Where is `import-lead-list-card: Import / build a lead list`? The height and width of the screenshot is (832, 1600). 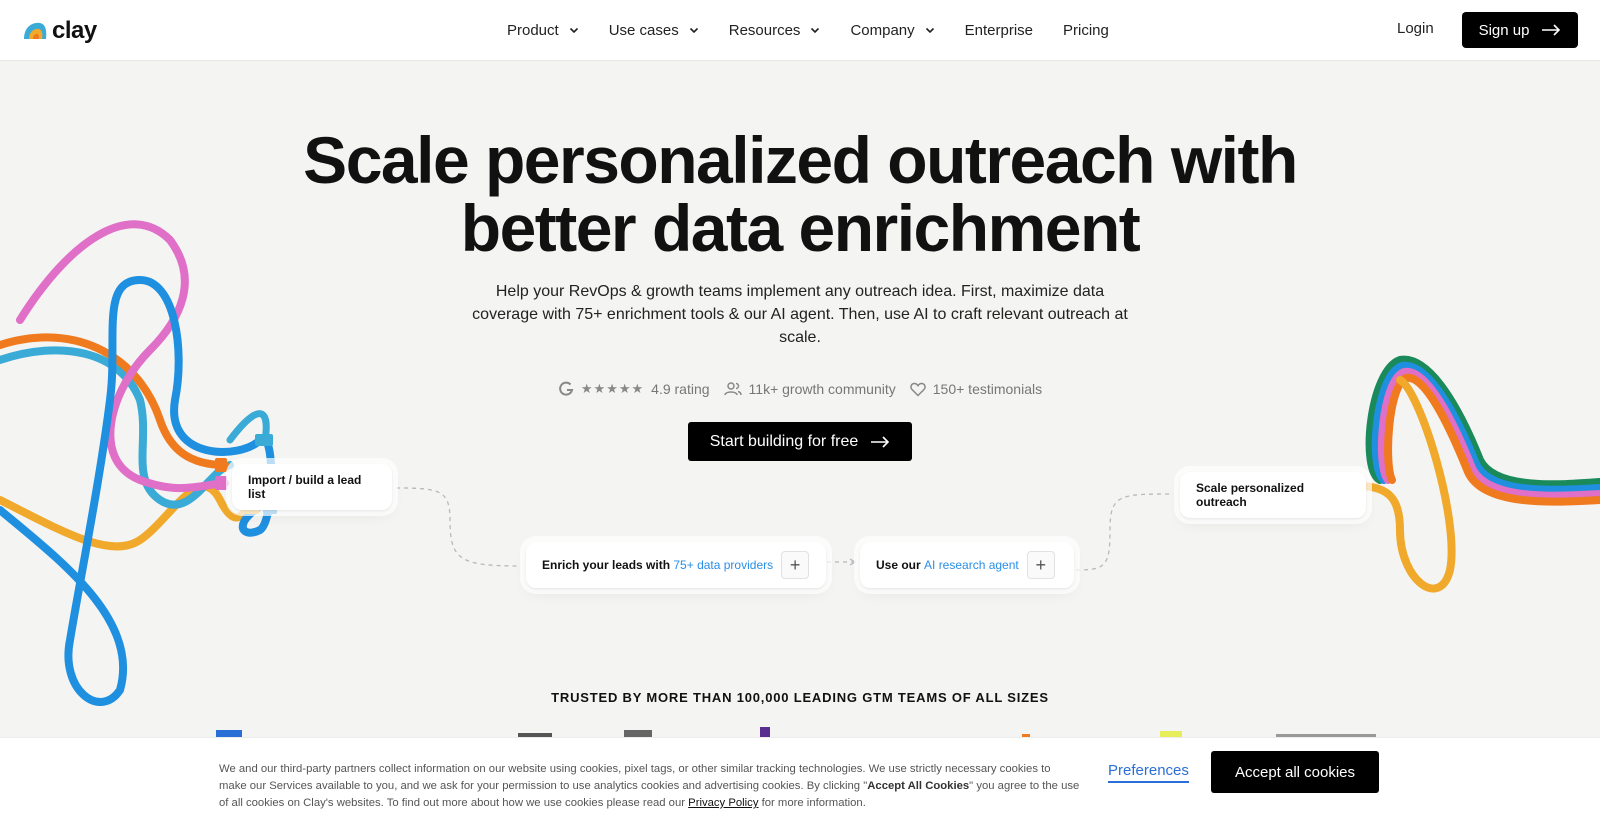 import-lead-list-card: Import / build a lead list is located at coordinates (312, 487).